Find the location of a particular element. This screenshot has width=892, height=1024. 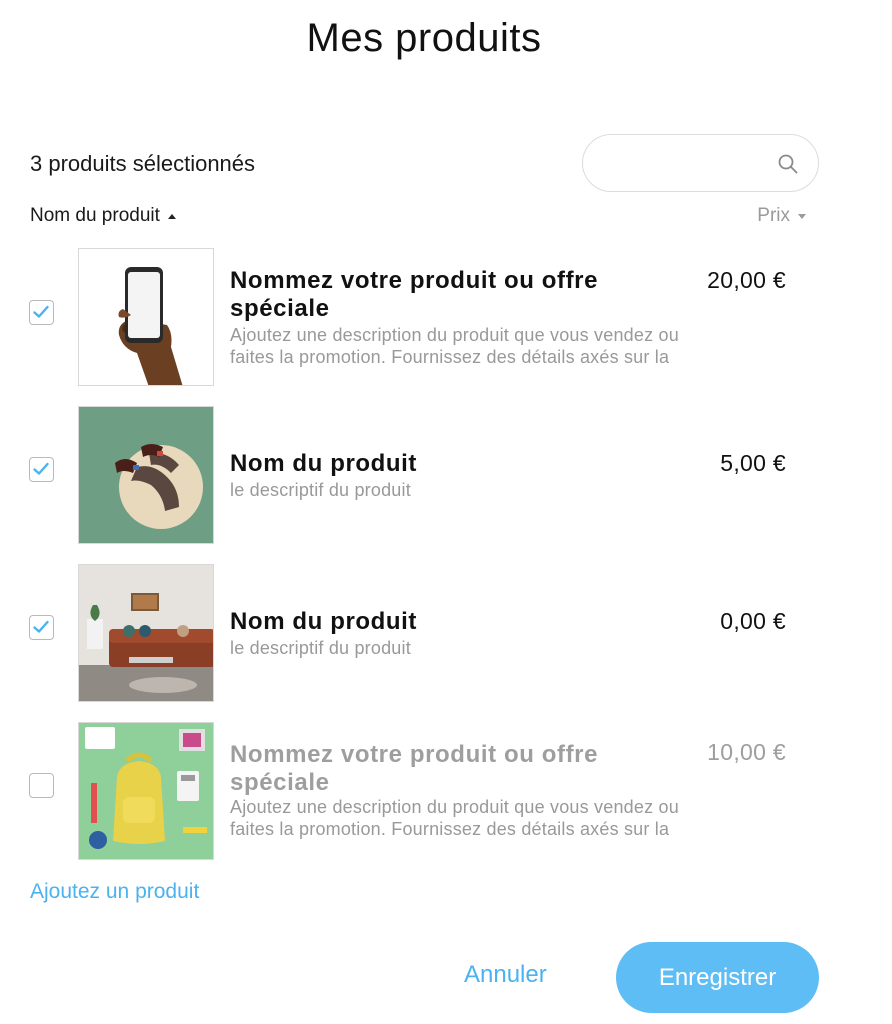

product-price: 10,00 € is located at coordinates (746, 752).